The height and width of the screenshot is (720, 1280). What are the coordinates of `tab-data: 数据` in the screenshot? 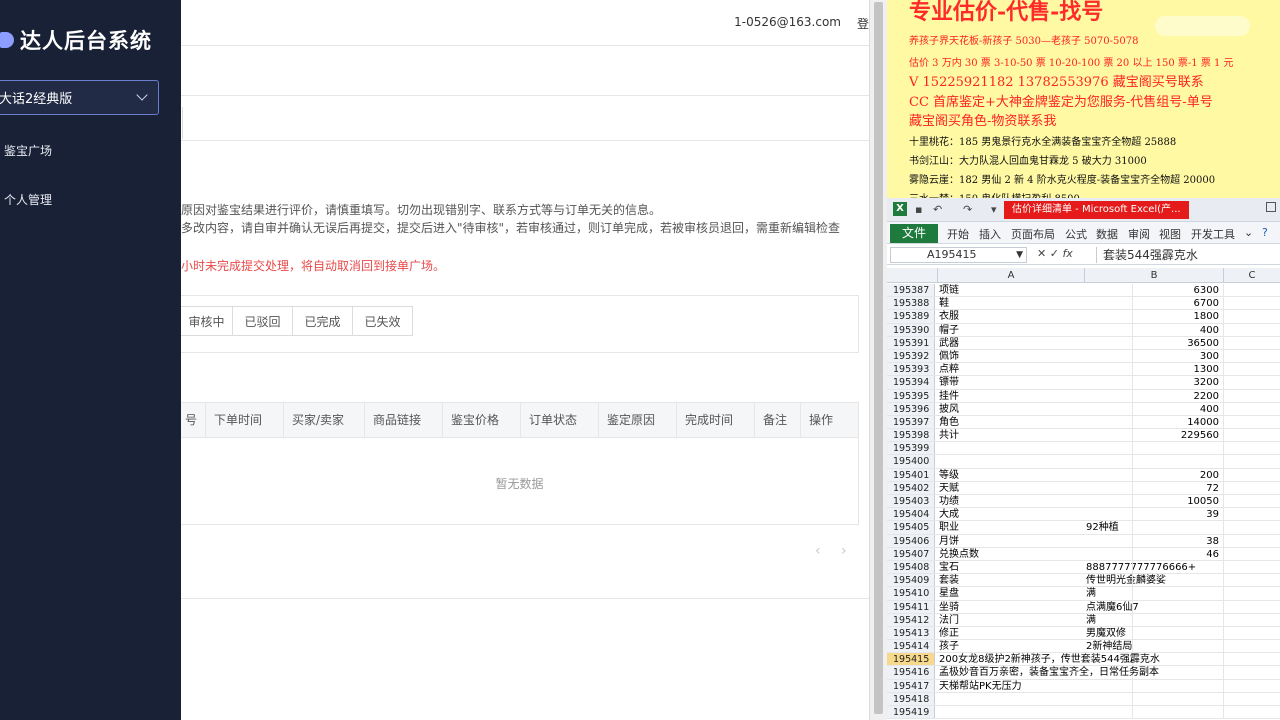 It's located at (1107, 234).